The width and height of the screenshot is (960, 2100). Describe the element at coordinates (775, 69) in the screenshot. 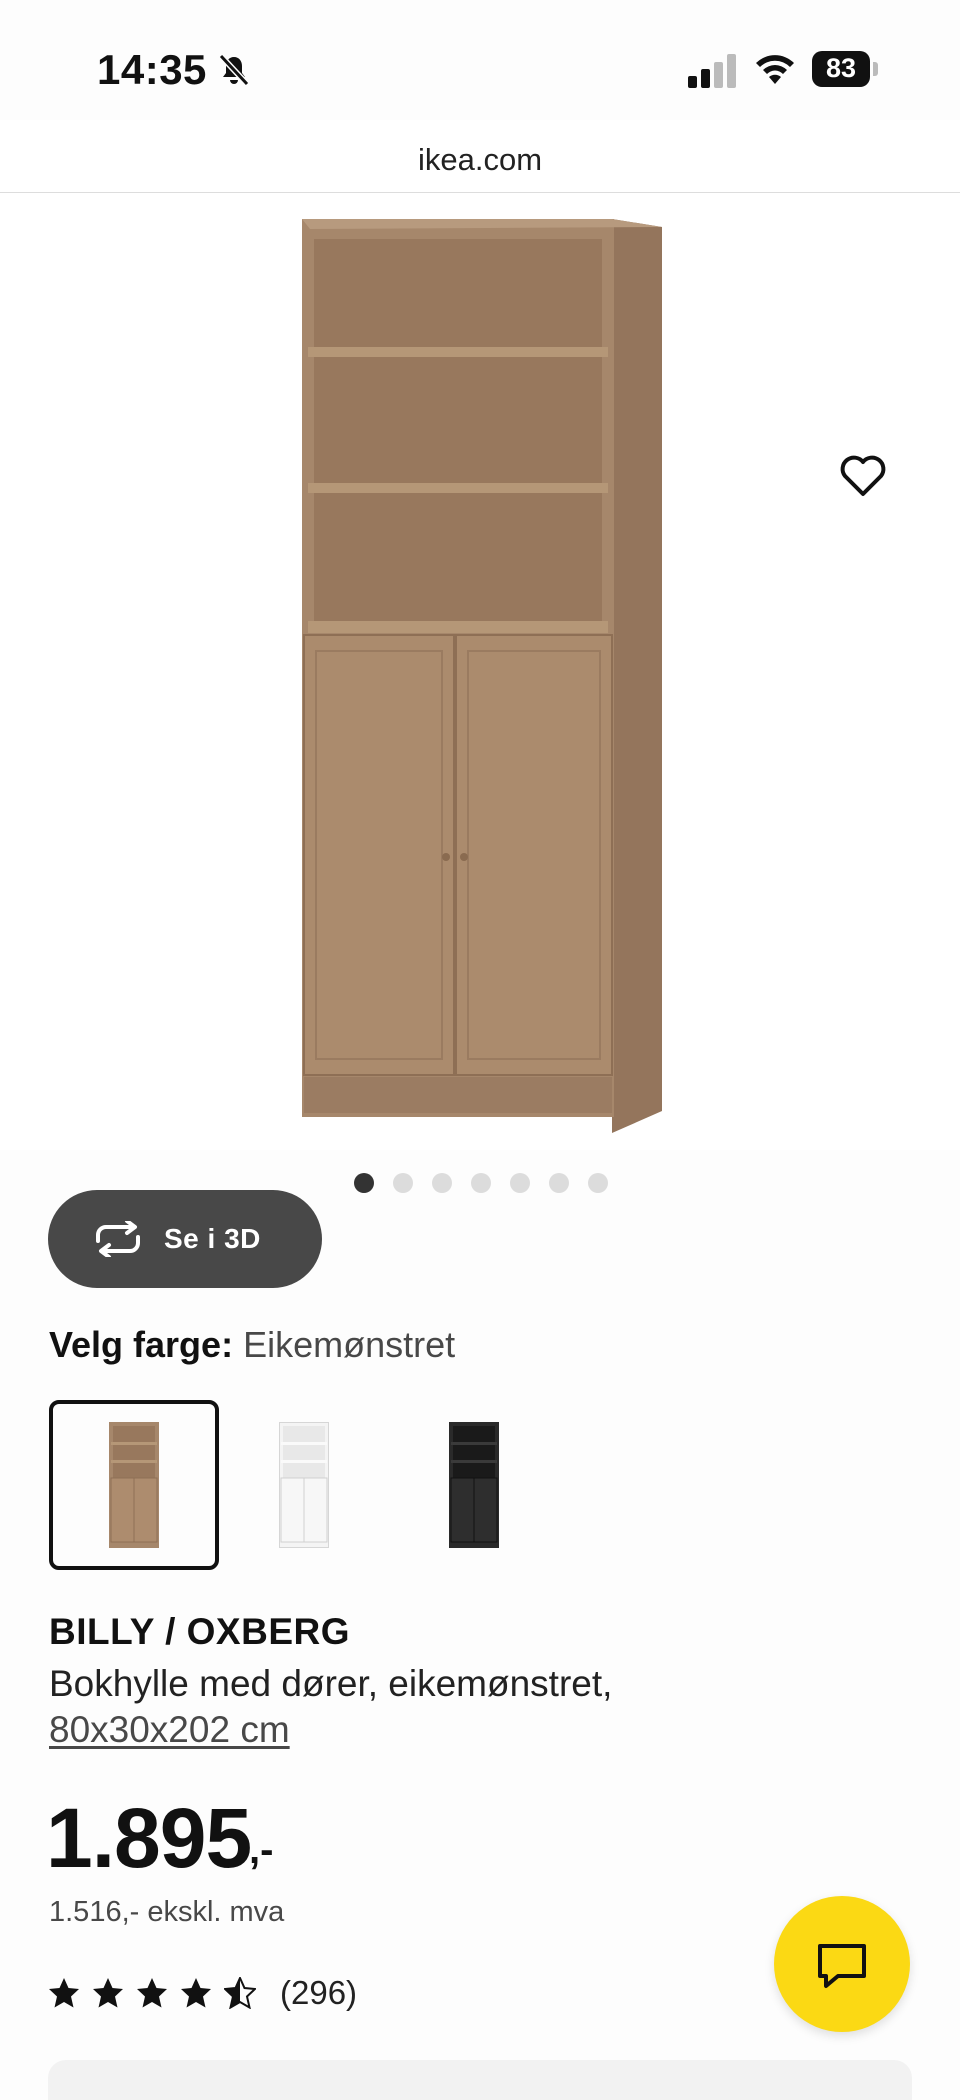

I see `wifi-icon` at that location.